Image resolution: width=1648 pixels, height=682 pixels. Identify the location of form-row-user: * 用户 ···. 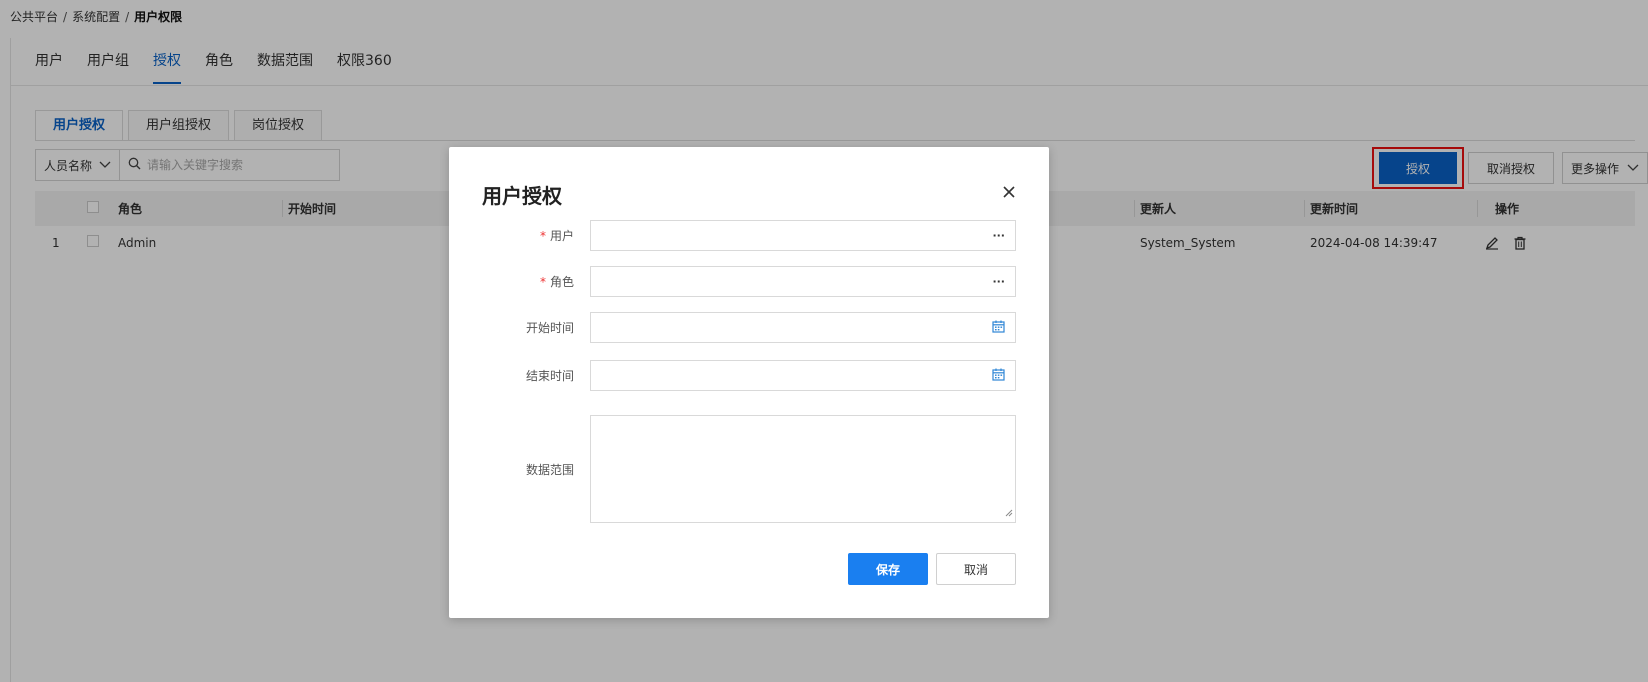
(749, 235).